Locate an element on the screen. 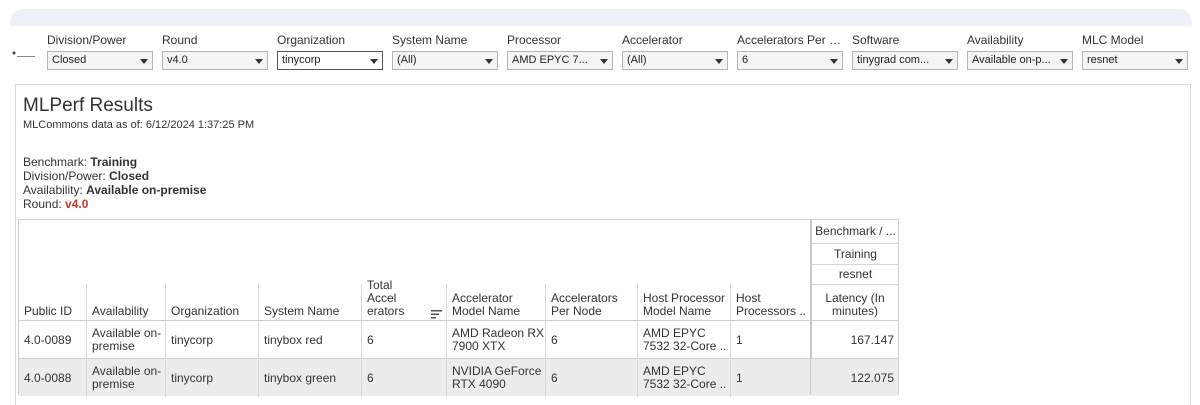  select-value: tinycorp is located at coordinates (301, 60).